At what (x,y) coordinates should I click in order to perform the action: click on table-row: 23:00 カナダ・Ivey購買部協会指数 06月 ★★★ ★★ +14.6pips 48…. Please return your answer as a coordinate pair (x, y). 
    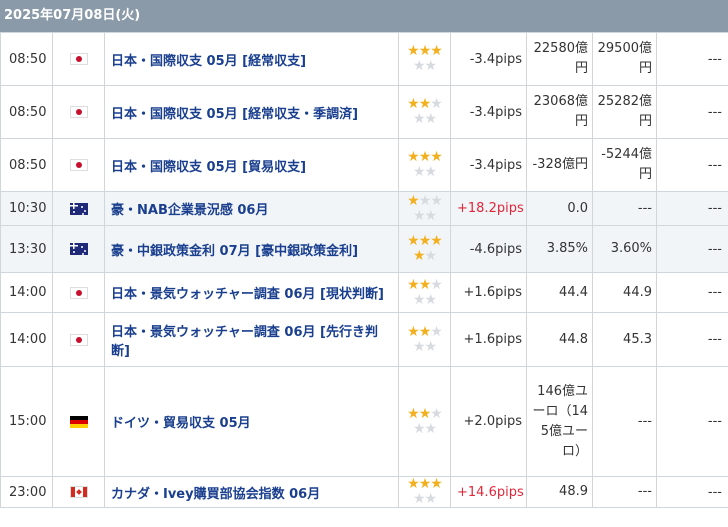
    Looking at the image, I should click on (364, 492).